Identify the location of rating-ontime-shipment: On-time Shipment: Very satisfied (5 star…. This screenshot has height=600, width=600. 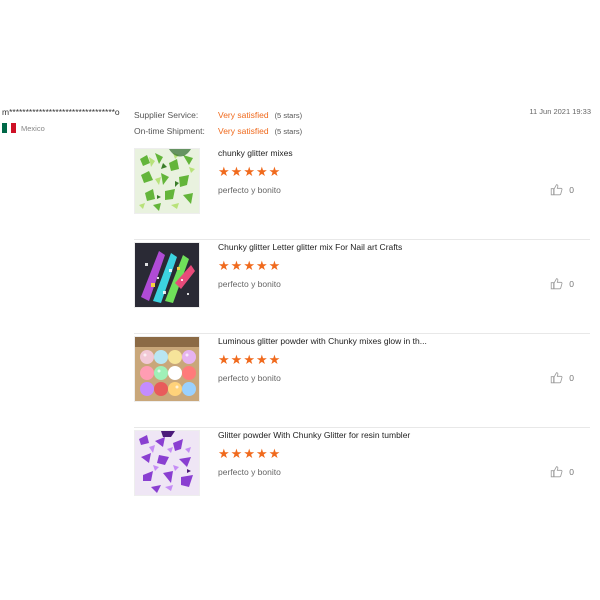
(218, 131).